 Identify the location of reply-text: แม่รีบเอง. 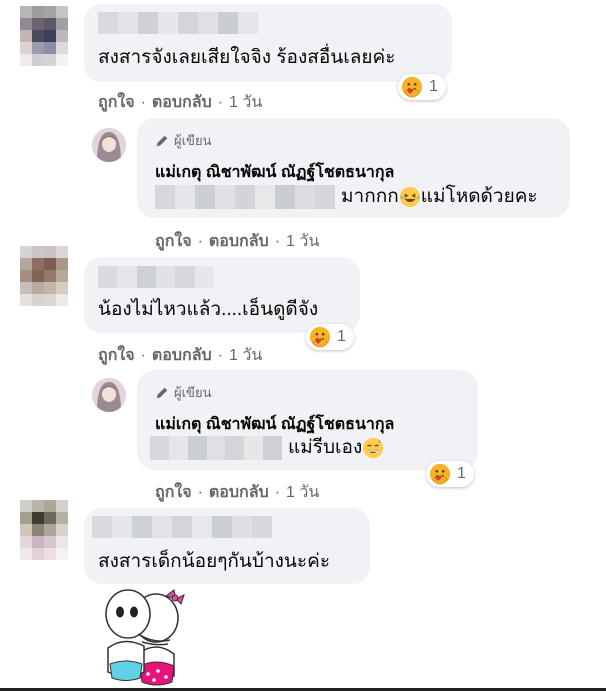
(336, 448).